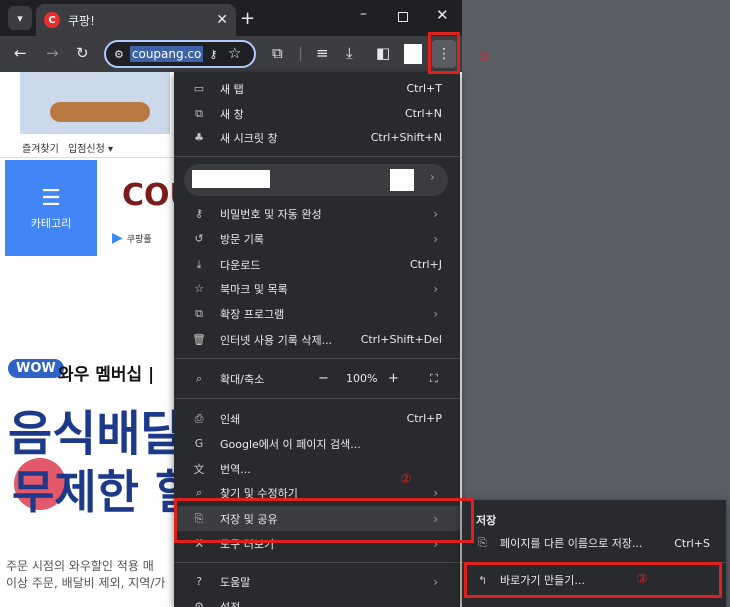  I want to click on forward-arrow-icon: →, so click(52, 53).